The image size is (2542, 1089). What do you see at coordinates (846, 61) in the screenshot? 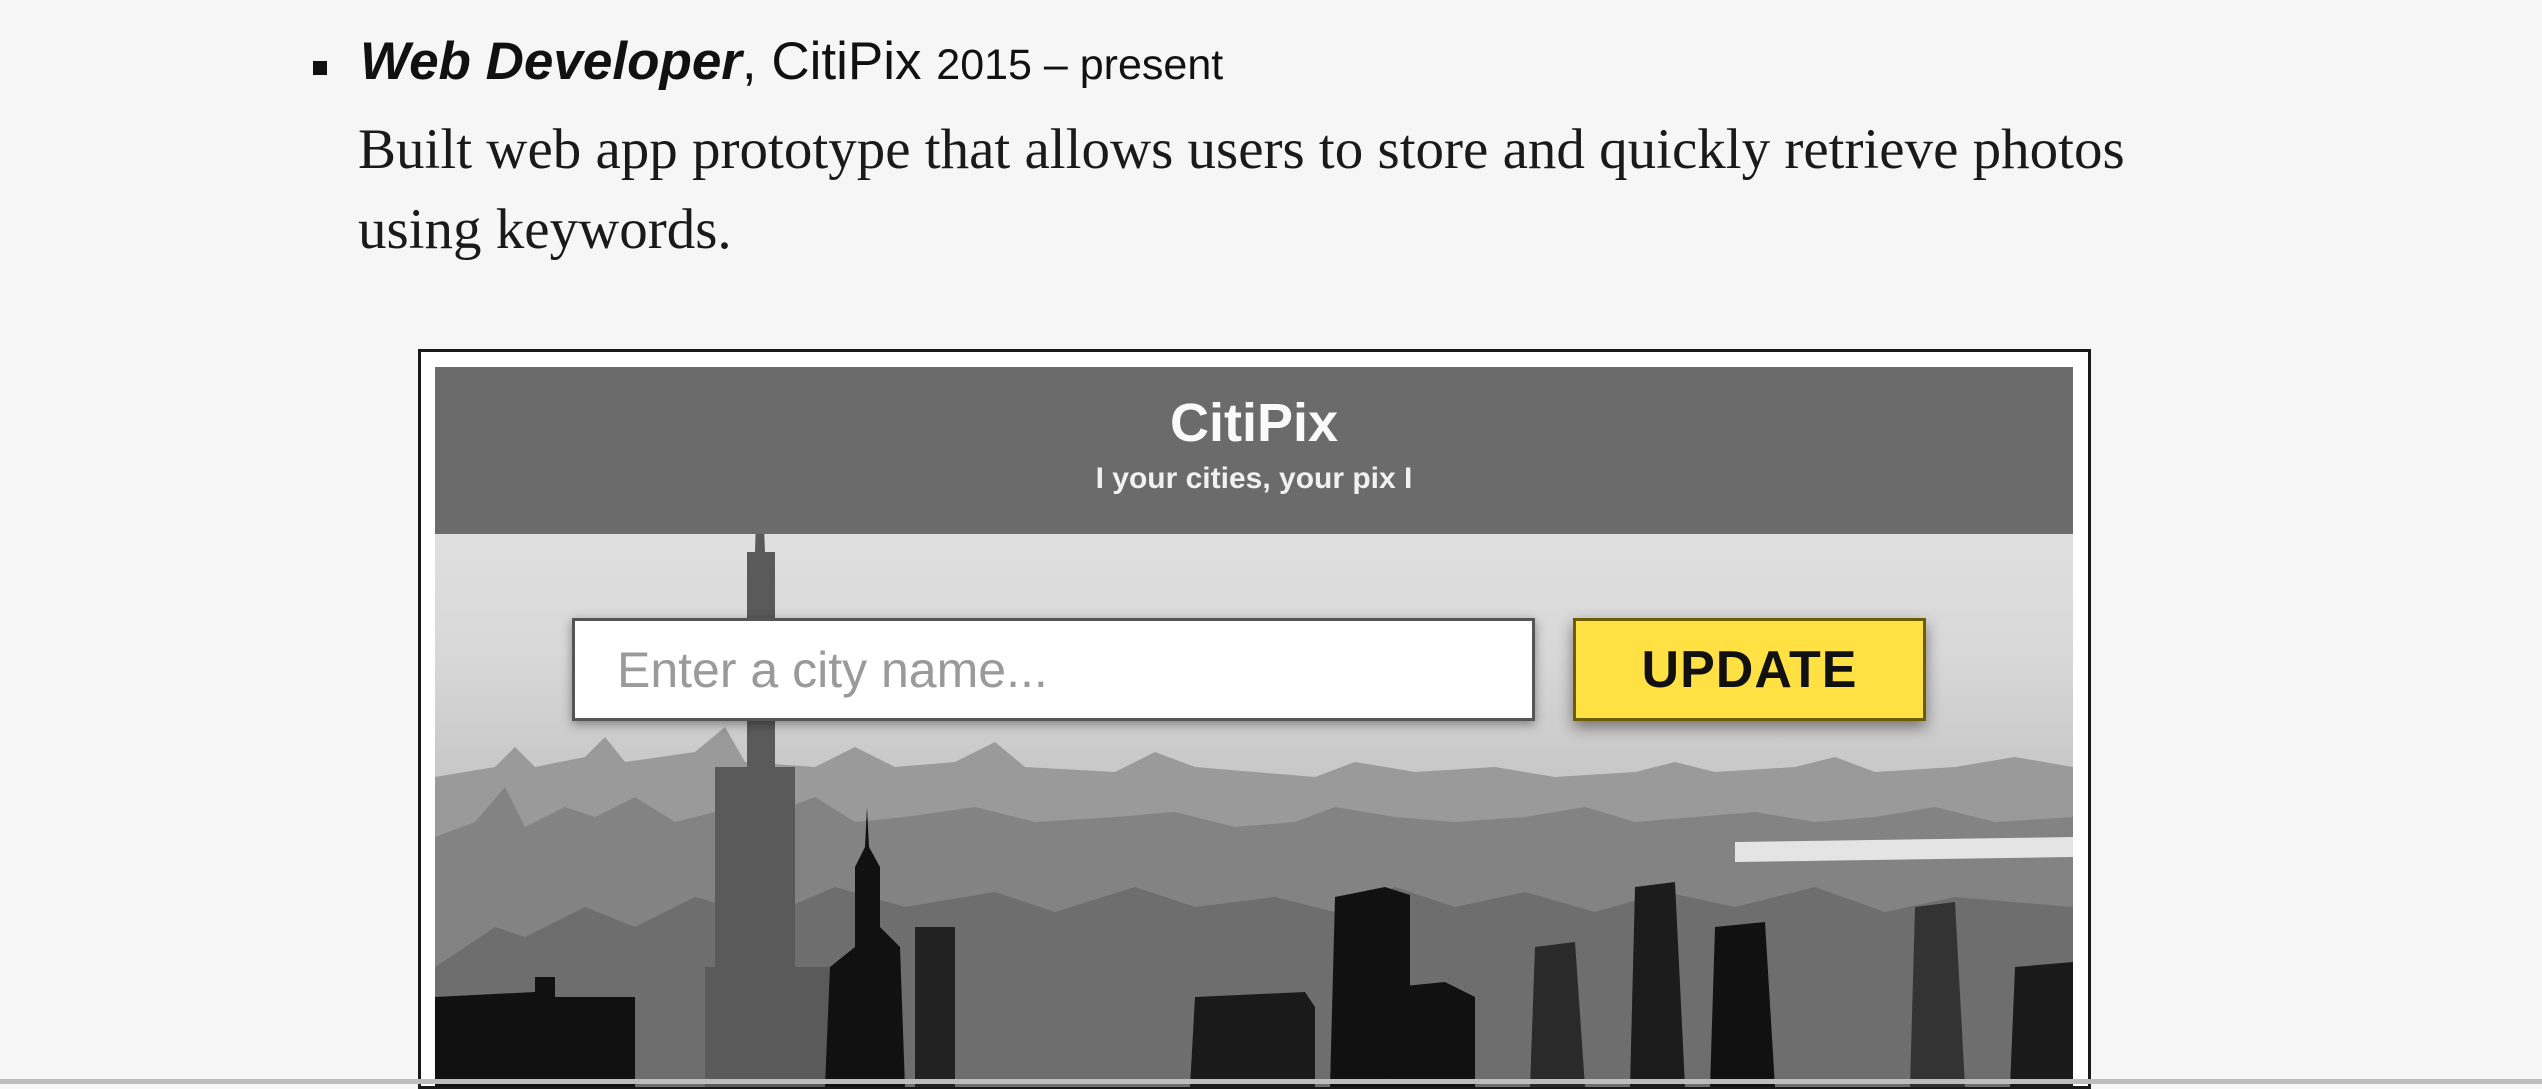
I see `company-name: CitiPix` at bounding box center [846, 61].